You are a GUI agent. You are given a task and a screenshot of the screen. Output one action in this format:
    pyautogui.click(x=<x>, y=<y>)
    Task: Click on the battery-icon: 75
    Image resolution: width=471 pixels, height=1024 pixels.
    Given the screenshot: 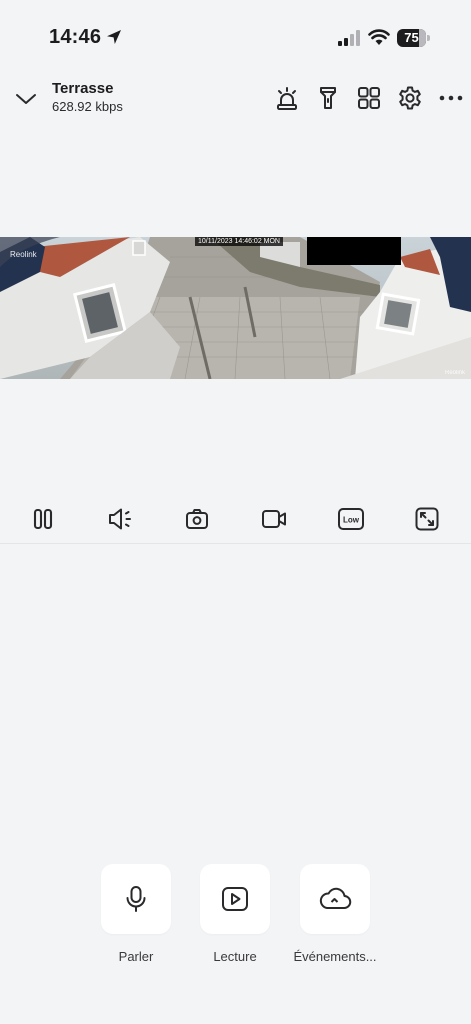 What is the action you would take?
    pyautogui.click(x=413, y=38)
    